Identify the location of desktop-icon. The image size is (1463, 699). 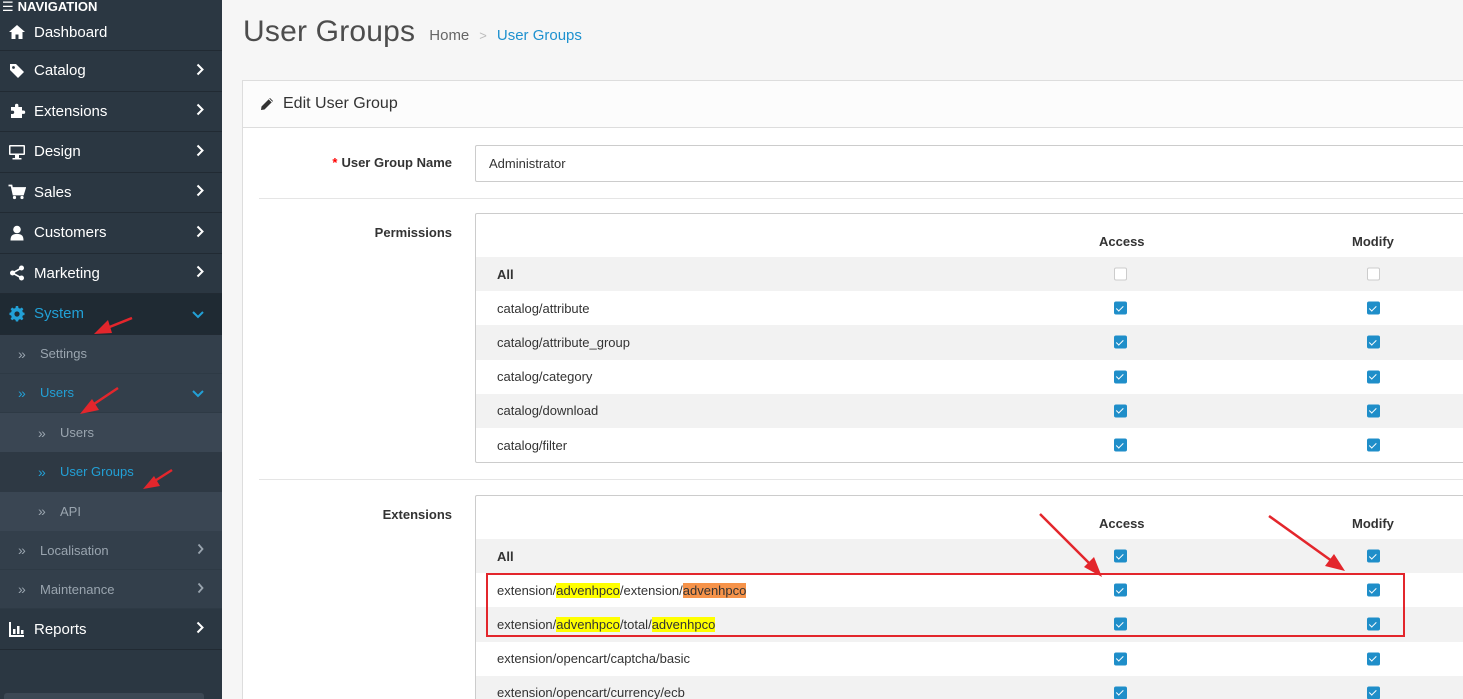
(17, 152).